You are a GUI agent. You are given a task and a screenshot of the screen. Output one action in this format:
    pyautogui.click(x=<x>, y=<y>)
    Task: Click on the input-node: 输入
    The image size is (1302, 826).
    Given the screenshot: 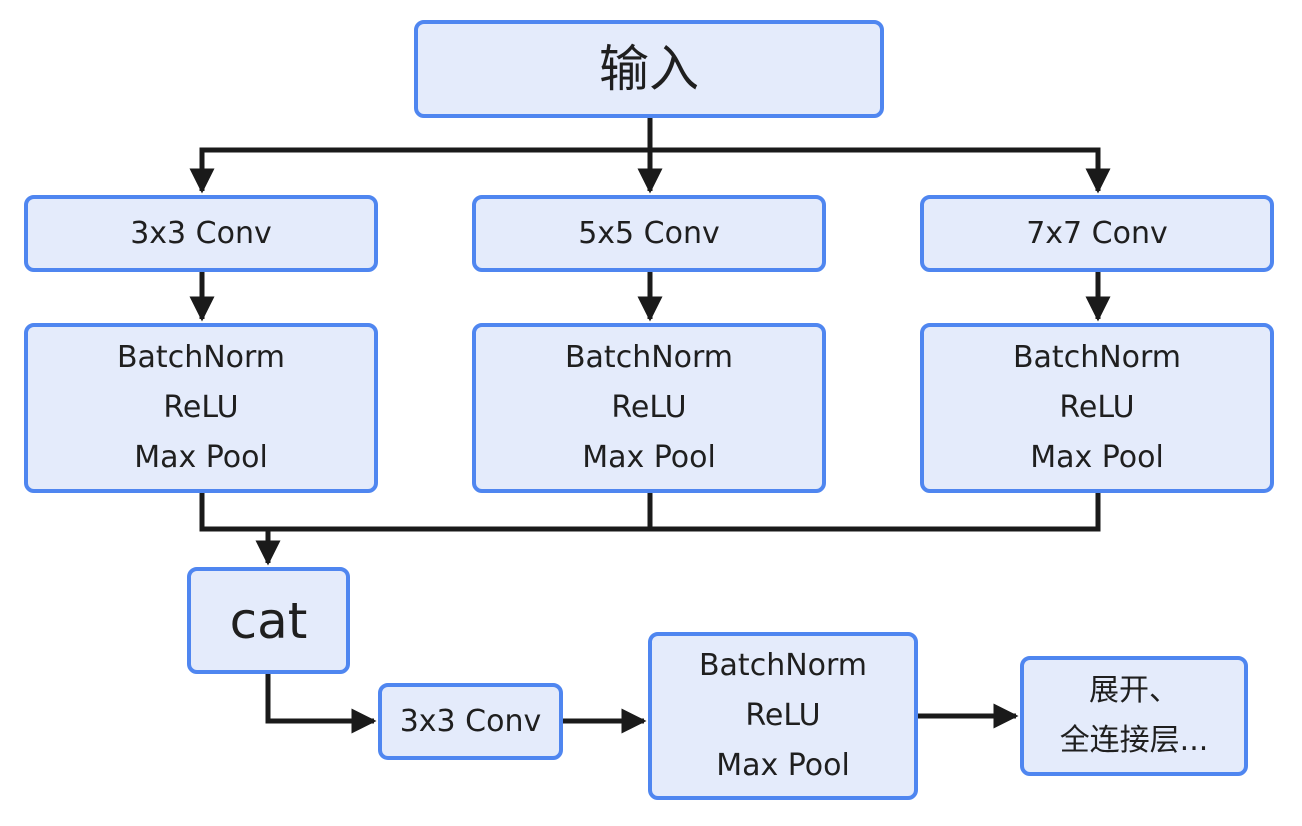 What is the action you would take?
    pyautogui.click(x=649, y=69)
    